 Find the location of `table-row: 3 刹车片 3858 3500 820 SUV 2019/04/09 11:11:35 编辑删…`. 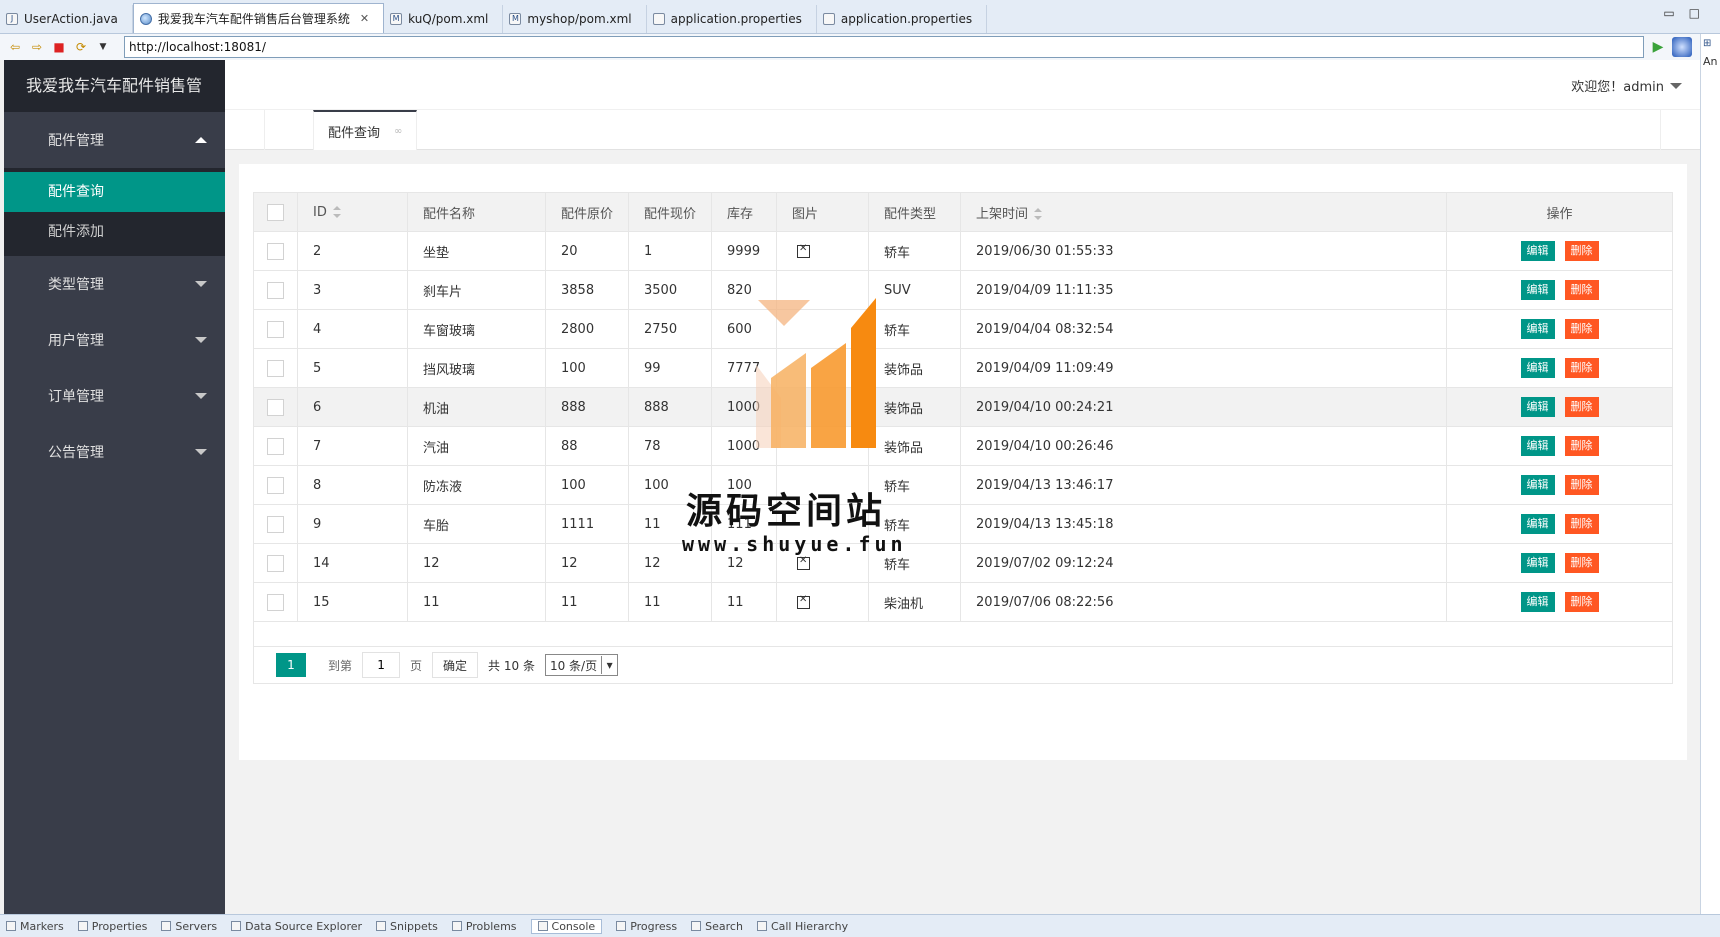

table-row: 3 刹车片 3858 3500 820 SUV 2019/04/09 11:11:35 编辑删… is located at coordinates (963, 290).